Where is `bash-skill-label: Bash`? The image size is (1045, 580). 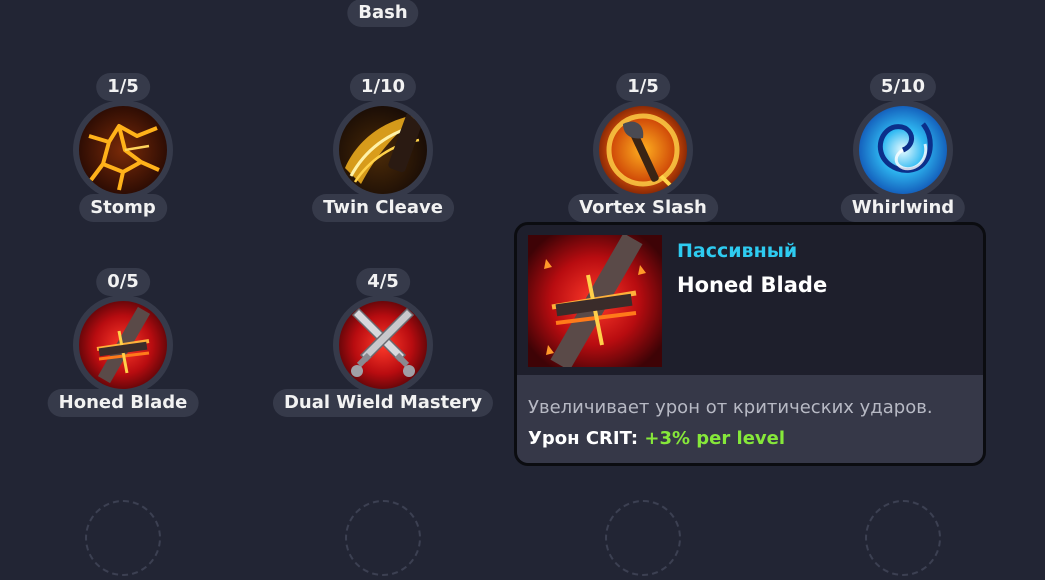
bash-skill-label: Bash is located at coordinates (383, 13).